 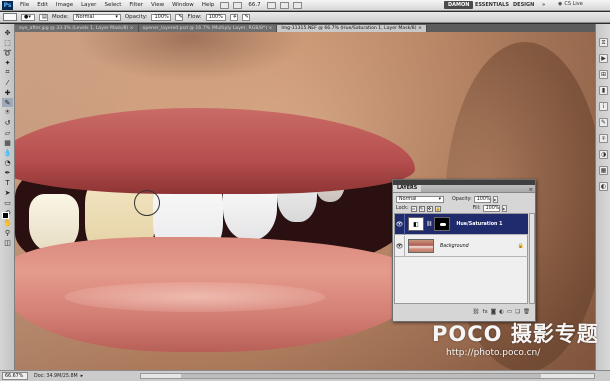 What do you see at coordinates (96, 17) in the screenshot?
I see `mode-select: Normal ▾` at bounding box center [96, 17].